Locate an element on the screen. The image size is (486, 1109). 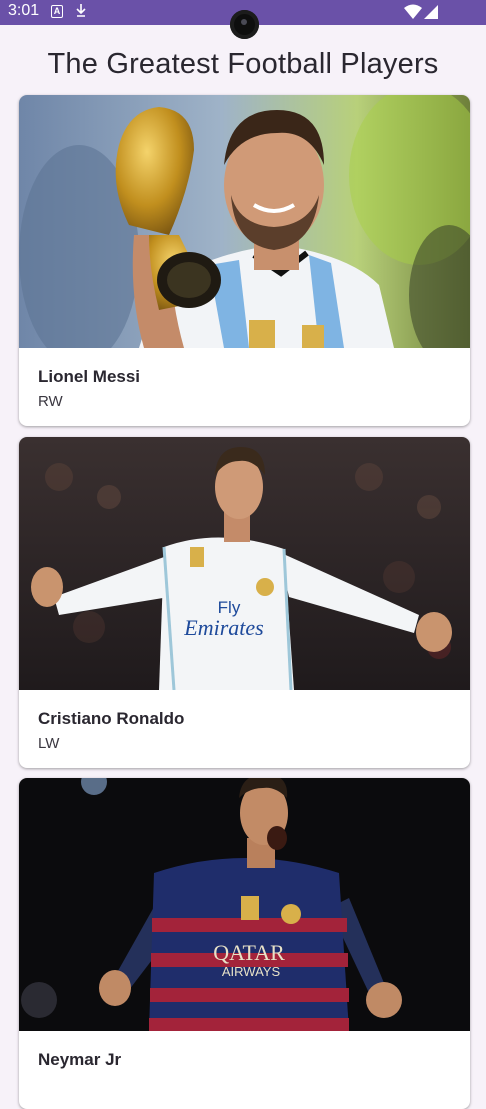
wifi-icon is located at coordinates (413, 11).